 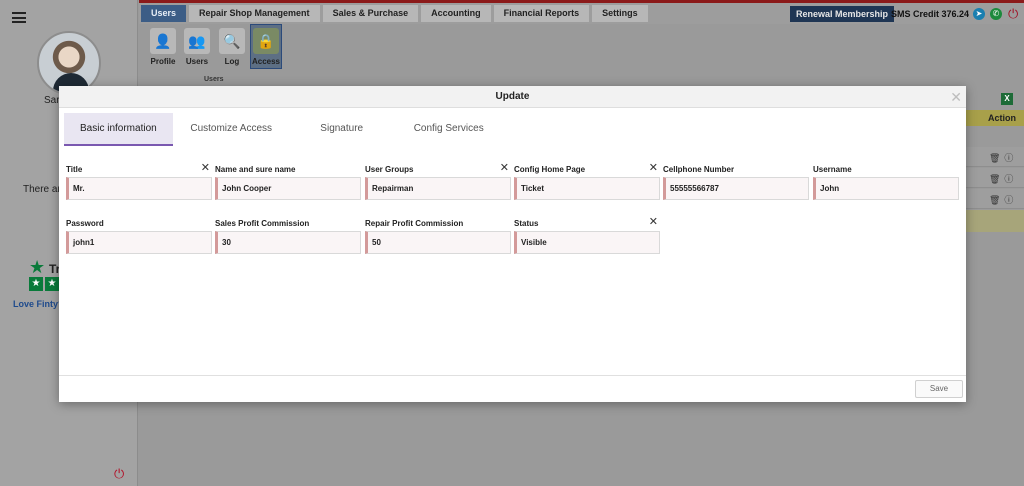 I want to click on repair-commission-label: Repair Profit Commission, so click(x=414, y=223).